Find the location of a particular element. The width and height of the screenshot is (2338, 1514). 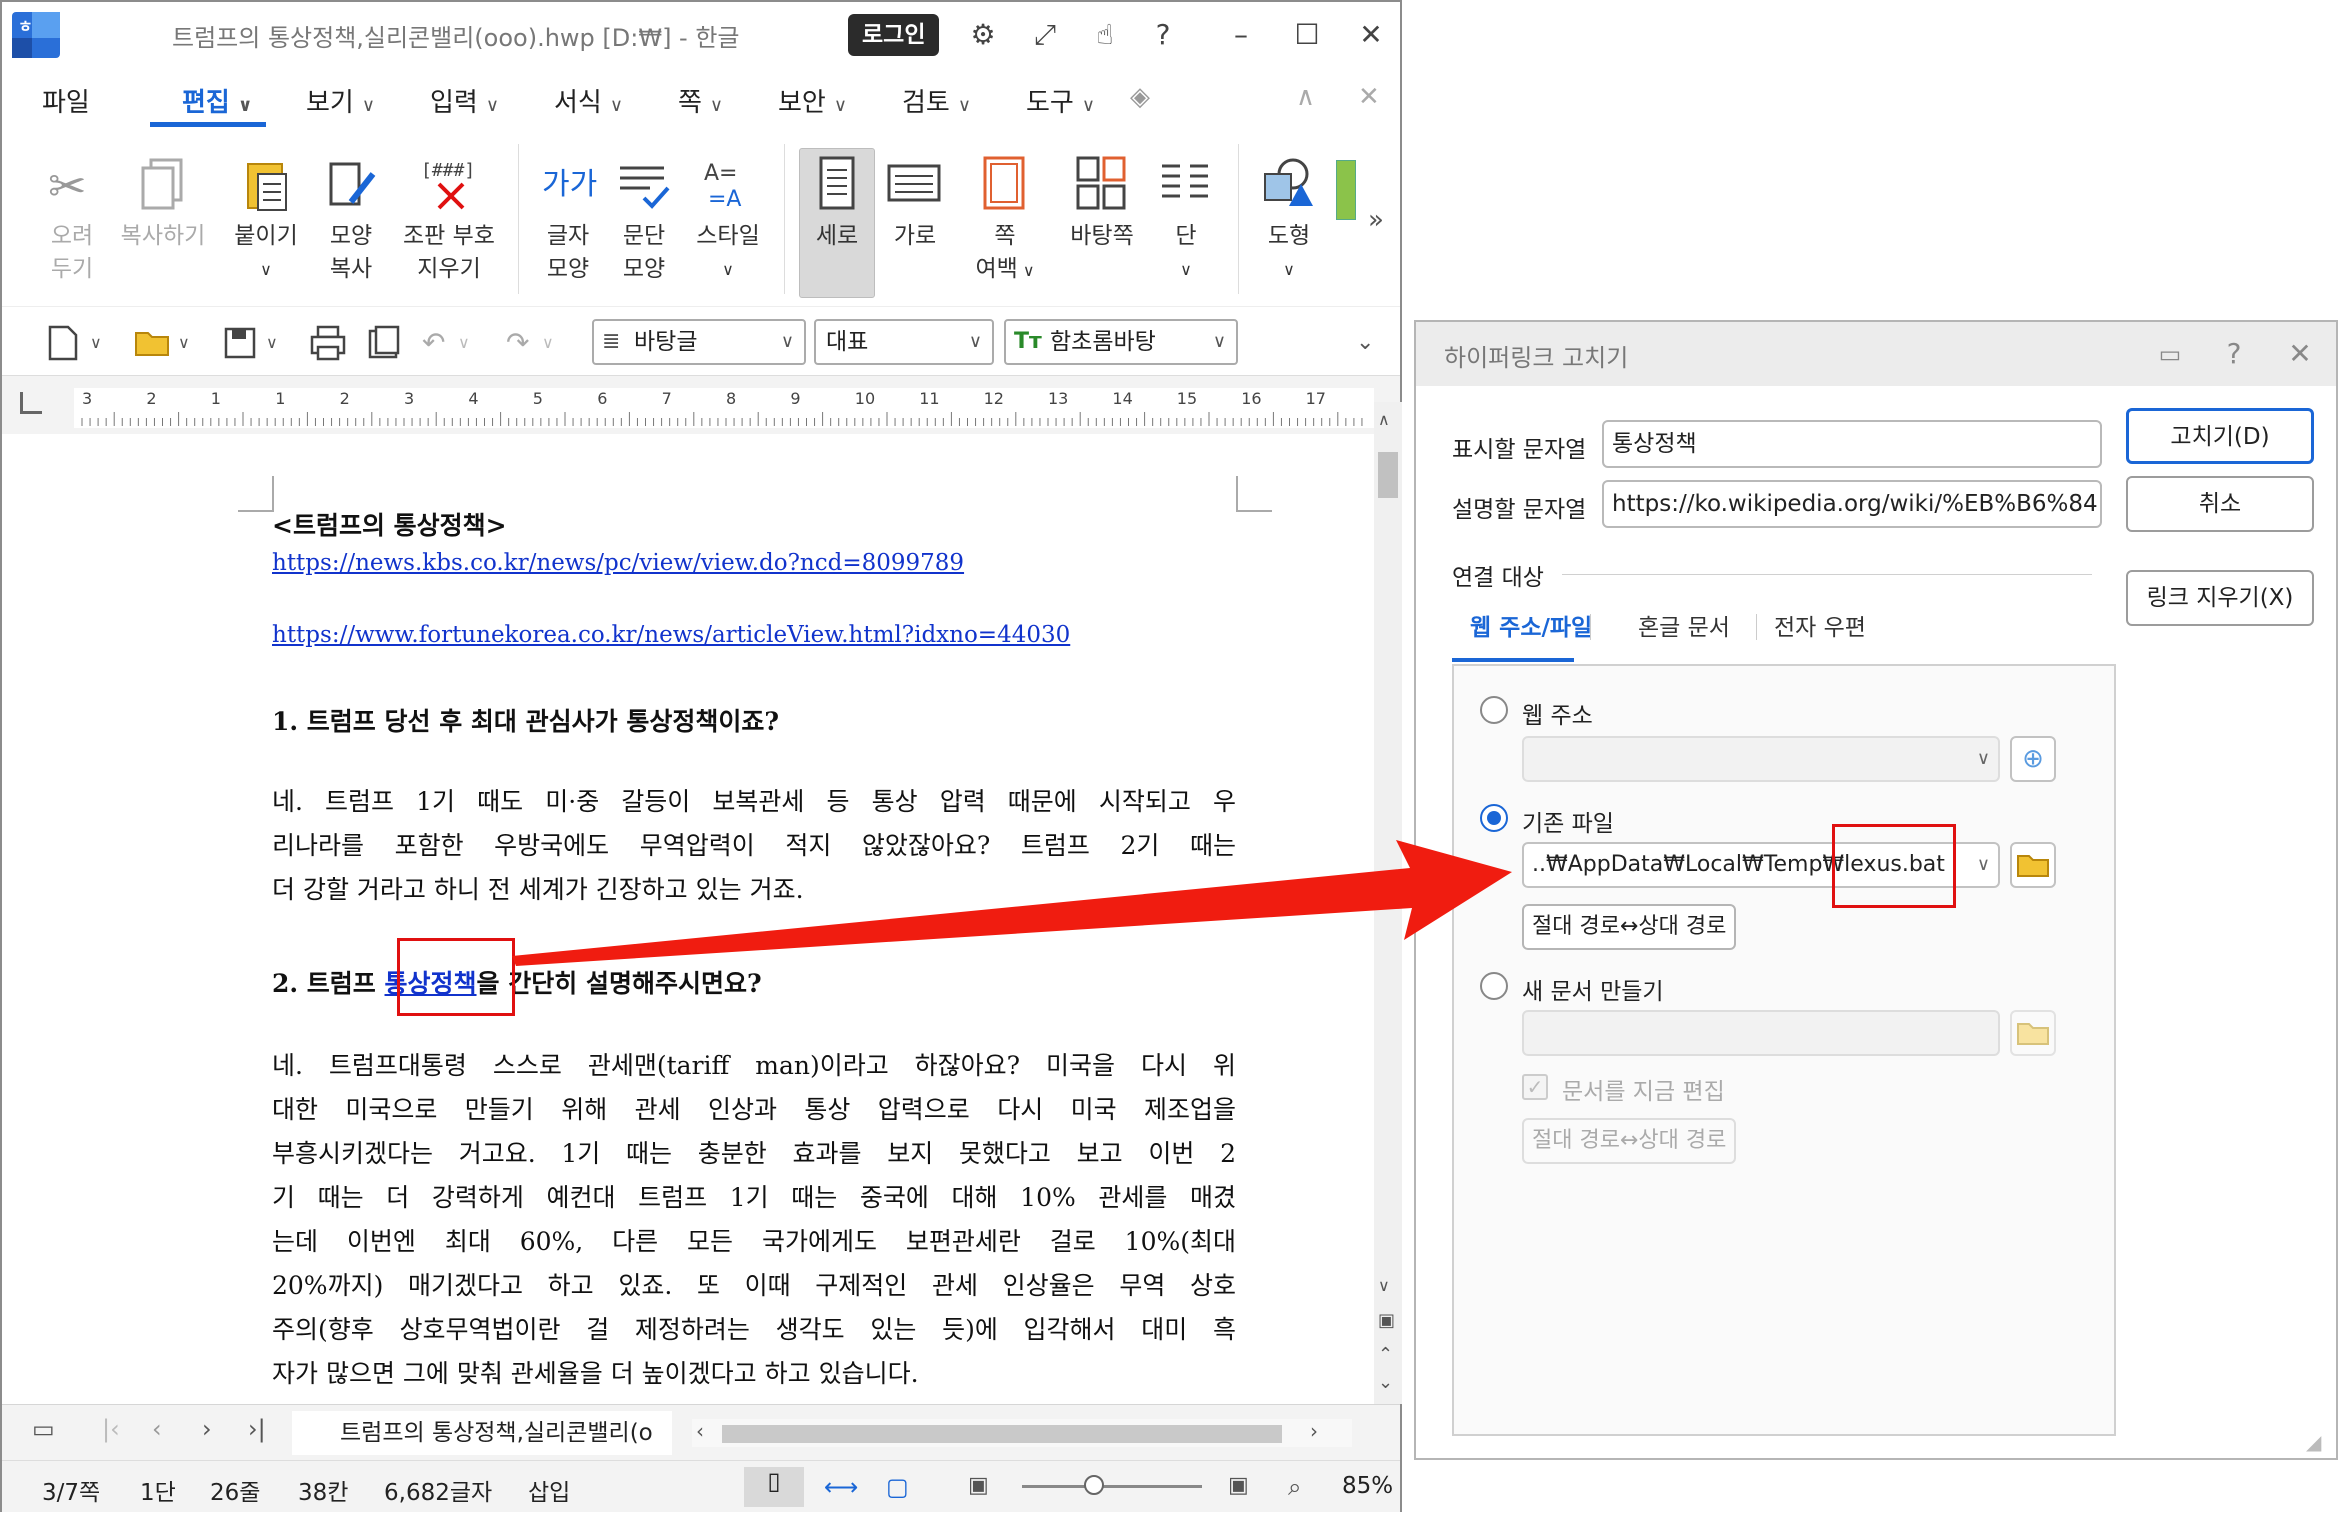

scroll-left-icon: ‹ is located at coordinates (700, 1431).